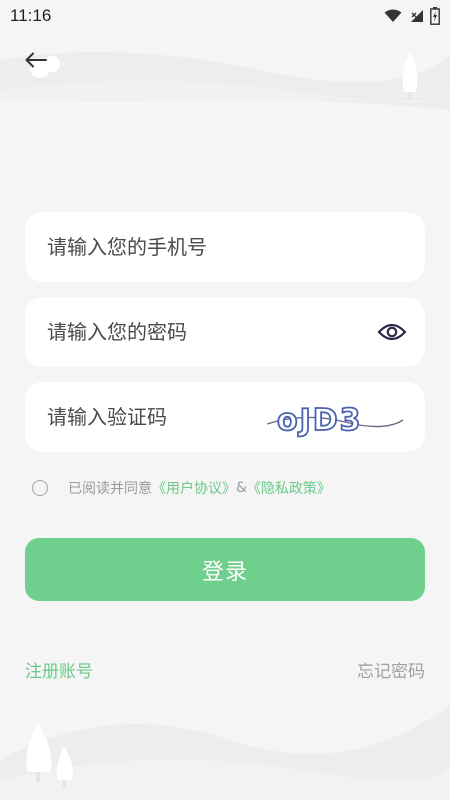  What do you see at coordinates (225, 16) in the screenshot?
I see `status-bar: 11:16` at bounding box center [225, 16].